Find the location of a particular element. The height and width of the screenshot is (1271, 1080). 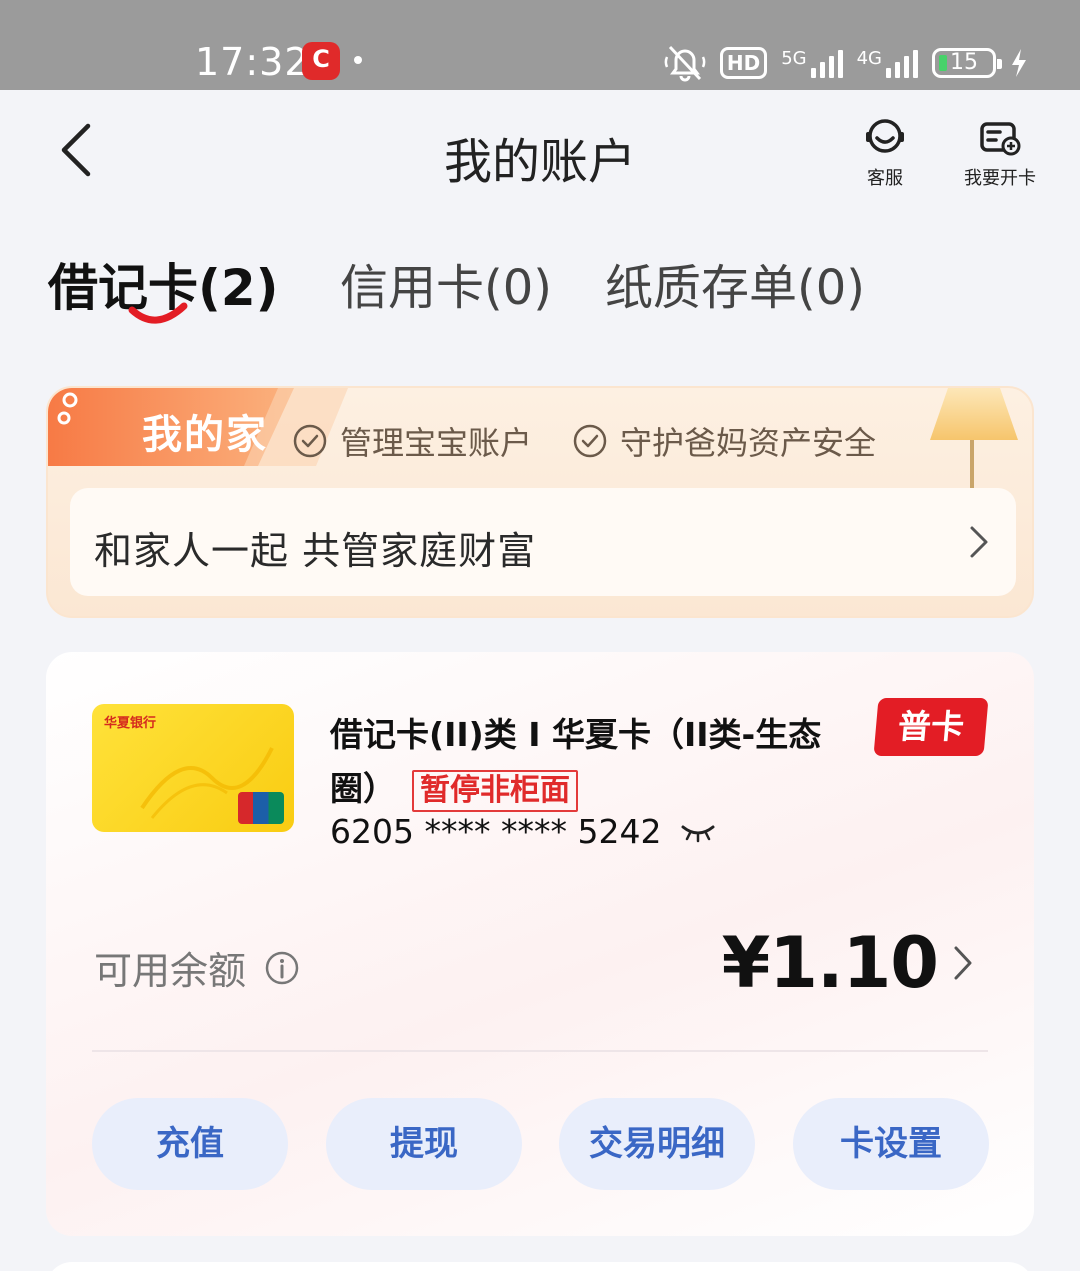

family-tag-baby: 管理宝宝账户 is located at coordinates (412, 441).